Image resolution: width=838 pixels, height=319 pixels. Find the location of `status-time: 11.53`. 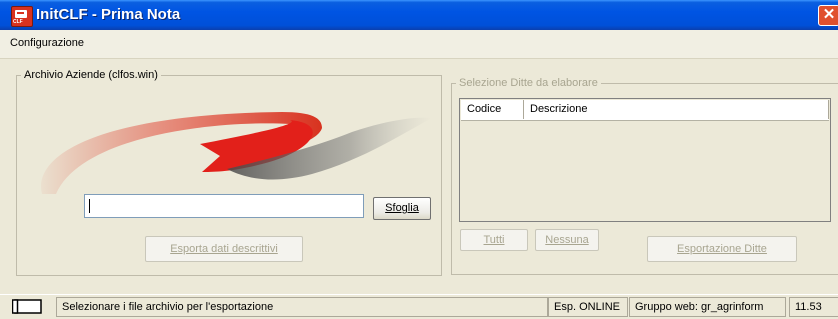

status-time: 11.53 is located at coordinates (813, 307).